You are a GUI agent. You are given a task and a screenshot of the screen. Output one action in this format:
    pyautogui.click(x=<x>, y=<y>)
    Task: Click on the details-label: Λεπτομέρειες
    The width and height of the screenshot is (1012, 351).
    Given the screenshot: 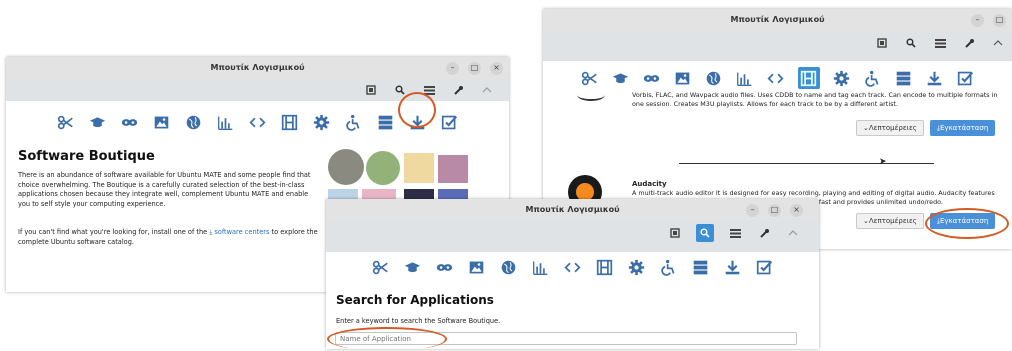 What is the action you would take?
    pyautogui.click(x=892, y=128)
    